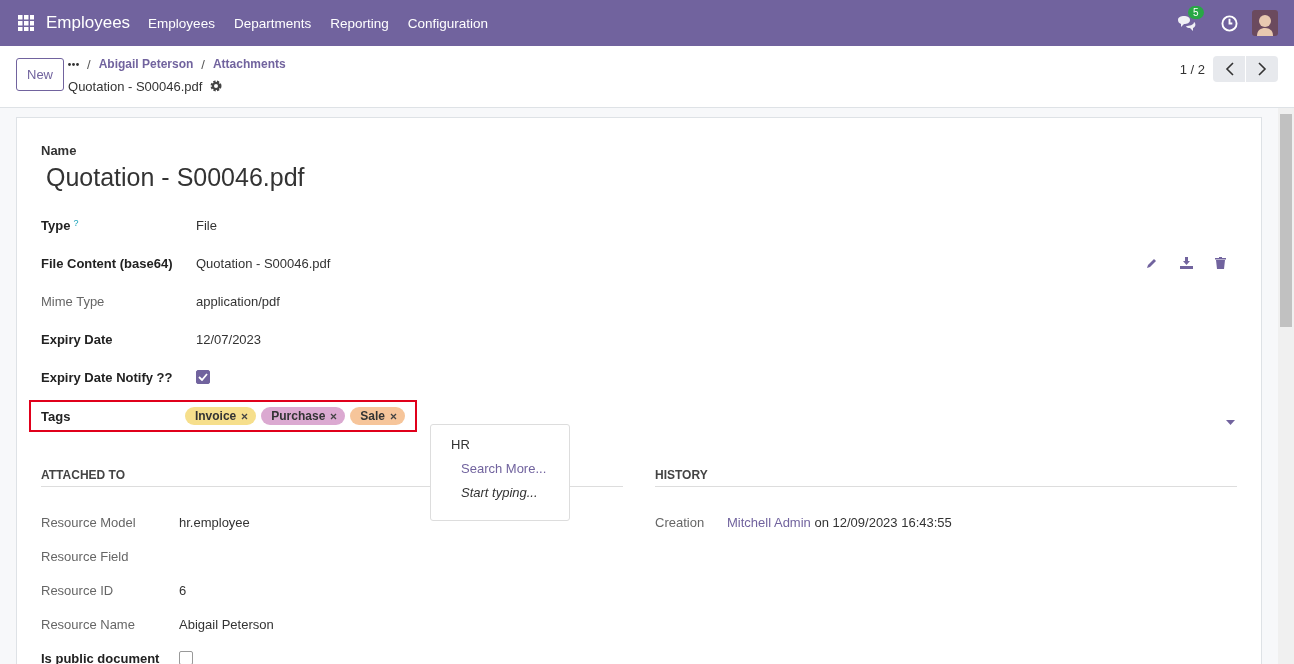 This screenshot has width=1294, height=664. I want to click on field-value: application/pdf, so click(238, 301).